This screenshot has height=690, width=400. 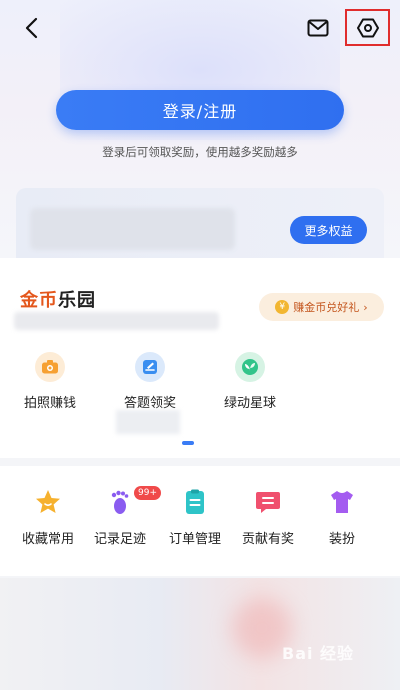 I want to click on feature-quiz-reward: 答题领奖, so click(x=150, y=381).